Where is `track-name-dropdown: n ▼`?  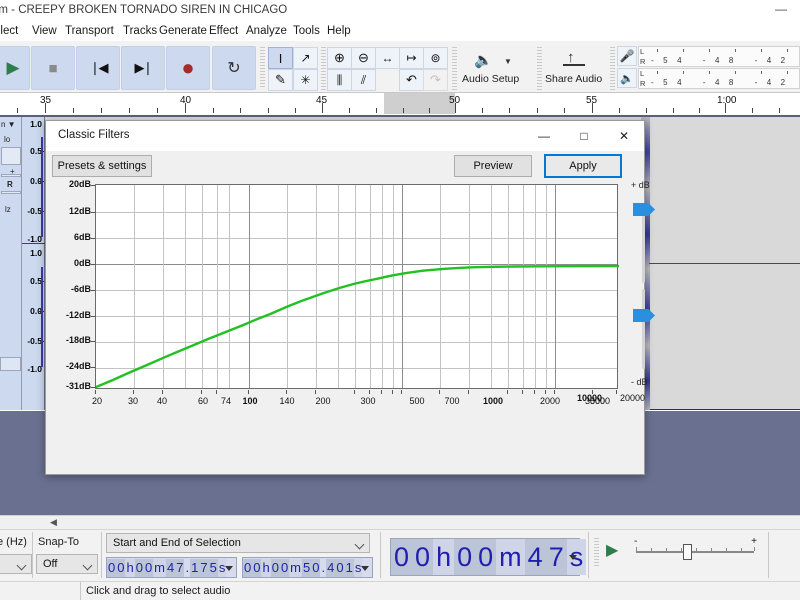 track-name-dropdown: n ▼ is located at coordinates (8, 124).